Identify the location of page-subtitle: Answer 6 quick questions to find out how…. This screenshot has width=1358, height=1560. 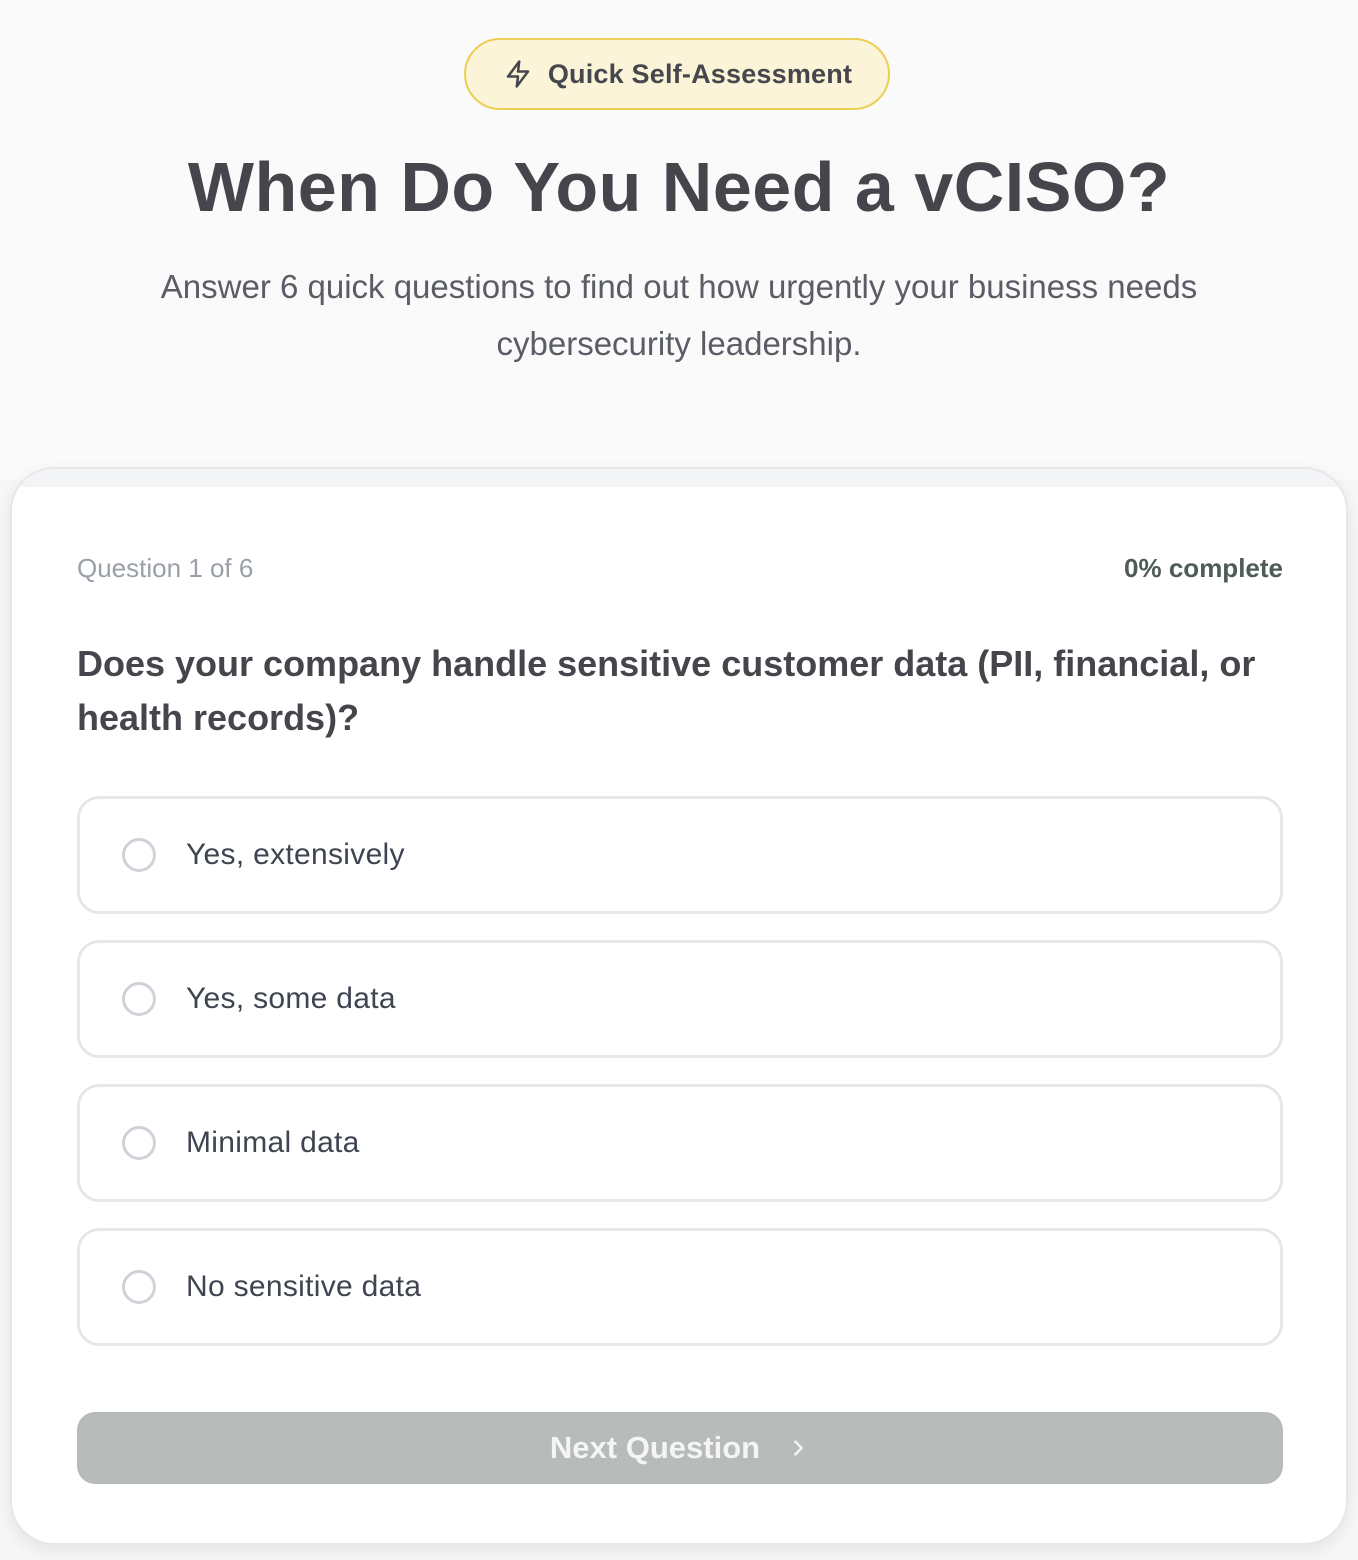
(679, 315).